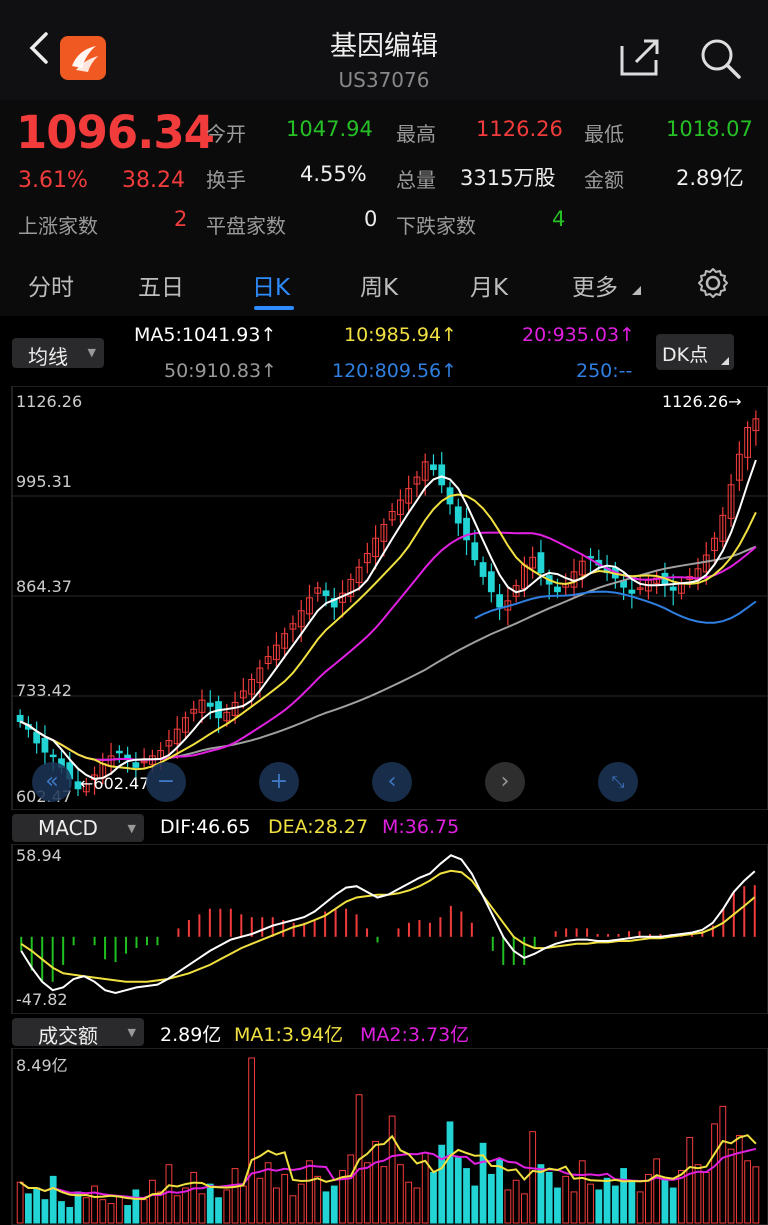  Describe the element at coordinates (371, 219) in the screenshot. I see `unchanged-value: 0` at that location.